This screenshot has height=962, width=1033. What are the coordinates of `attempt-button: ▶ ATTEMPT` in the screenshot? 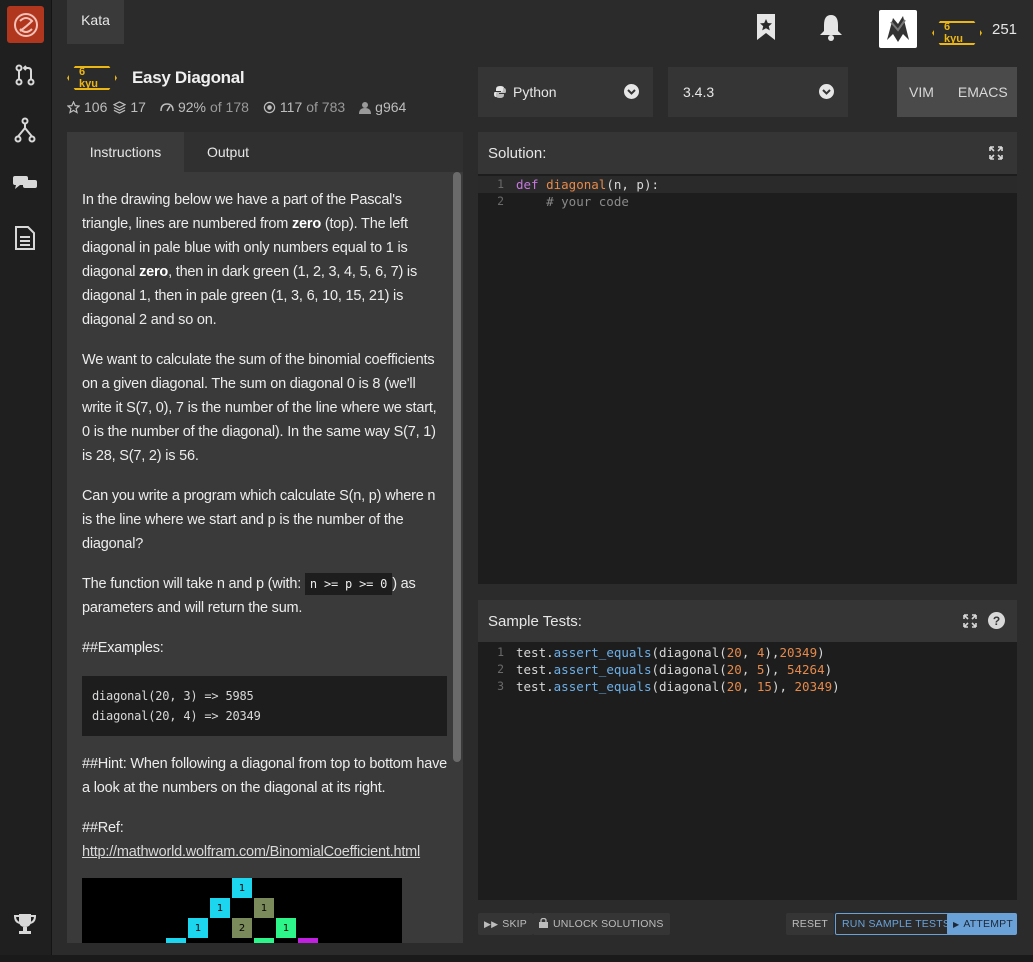 It's located at (982, 924).